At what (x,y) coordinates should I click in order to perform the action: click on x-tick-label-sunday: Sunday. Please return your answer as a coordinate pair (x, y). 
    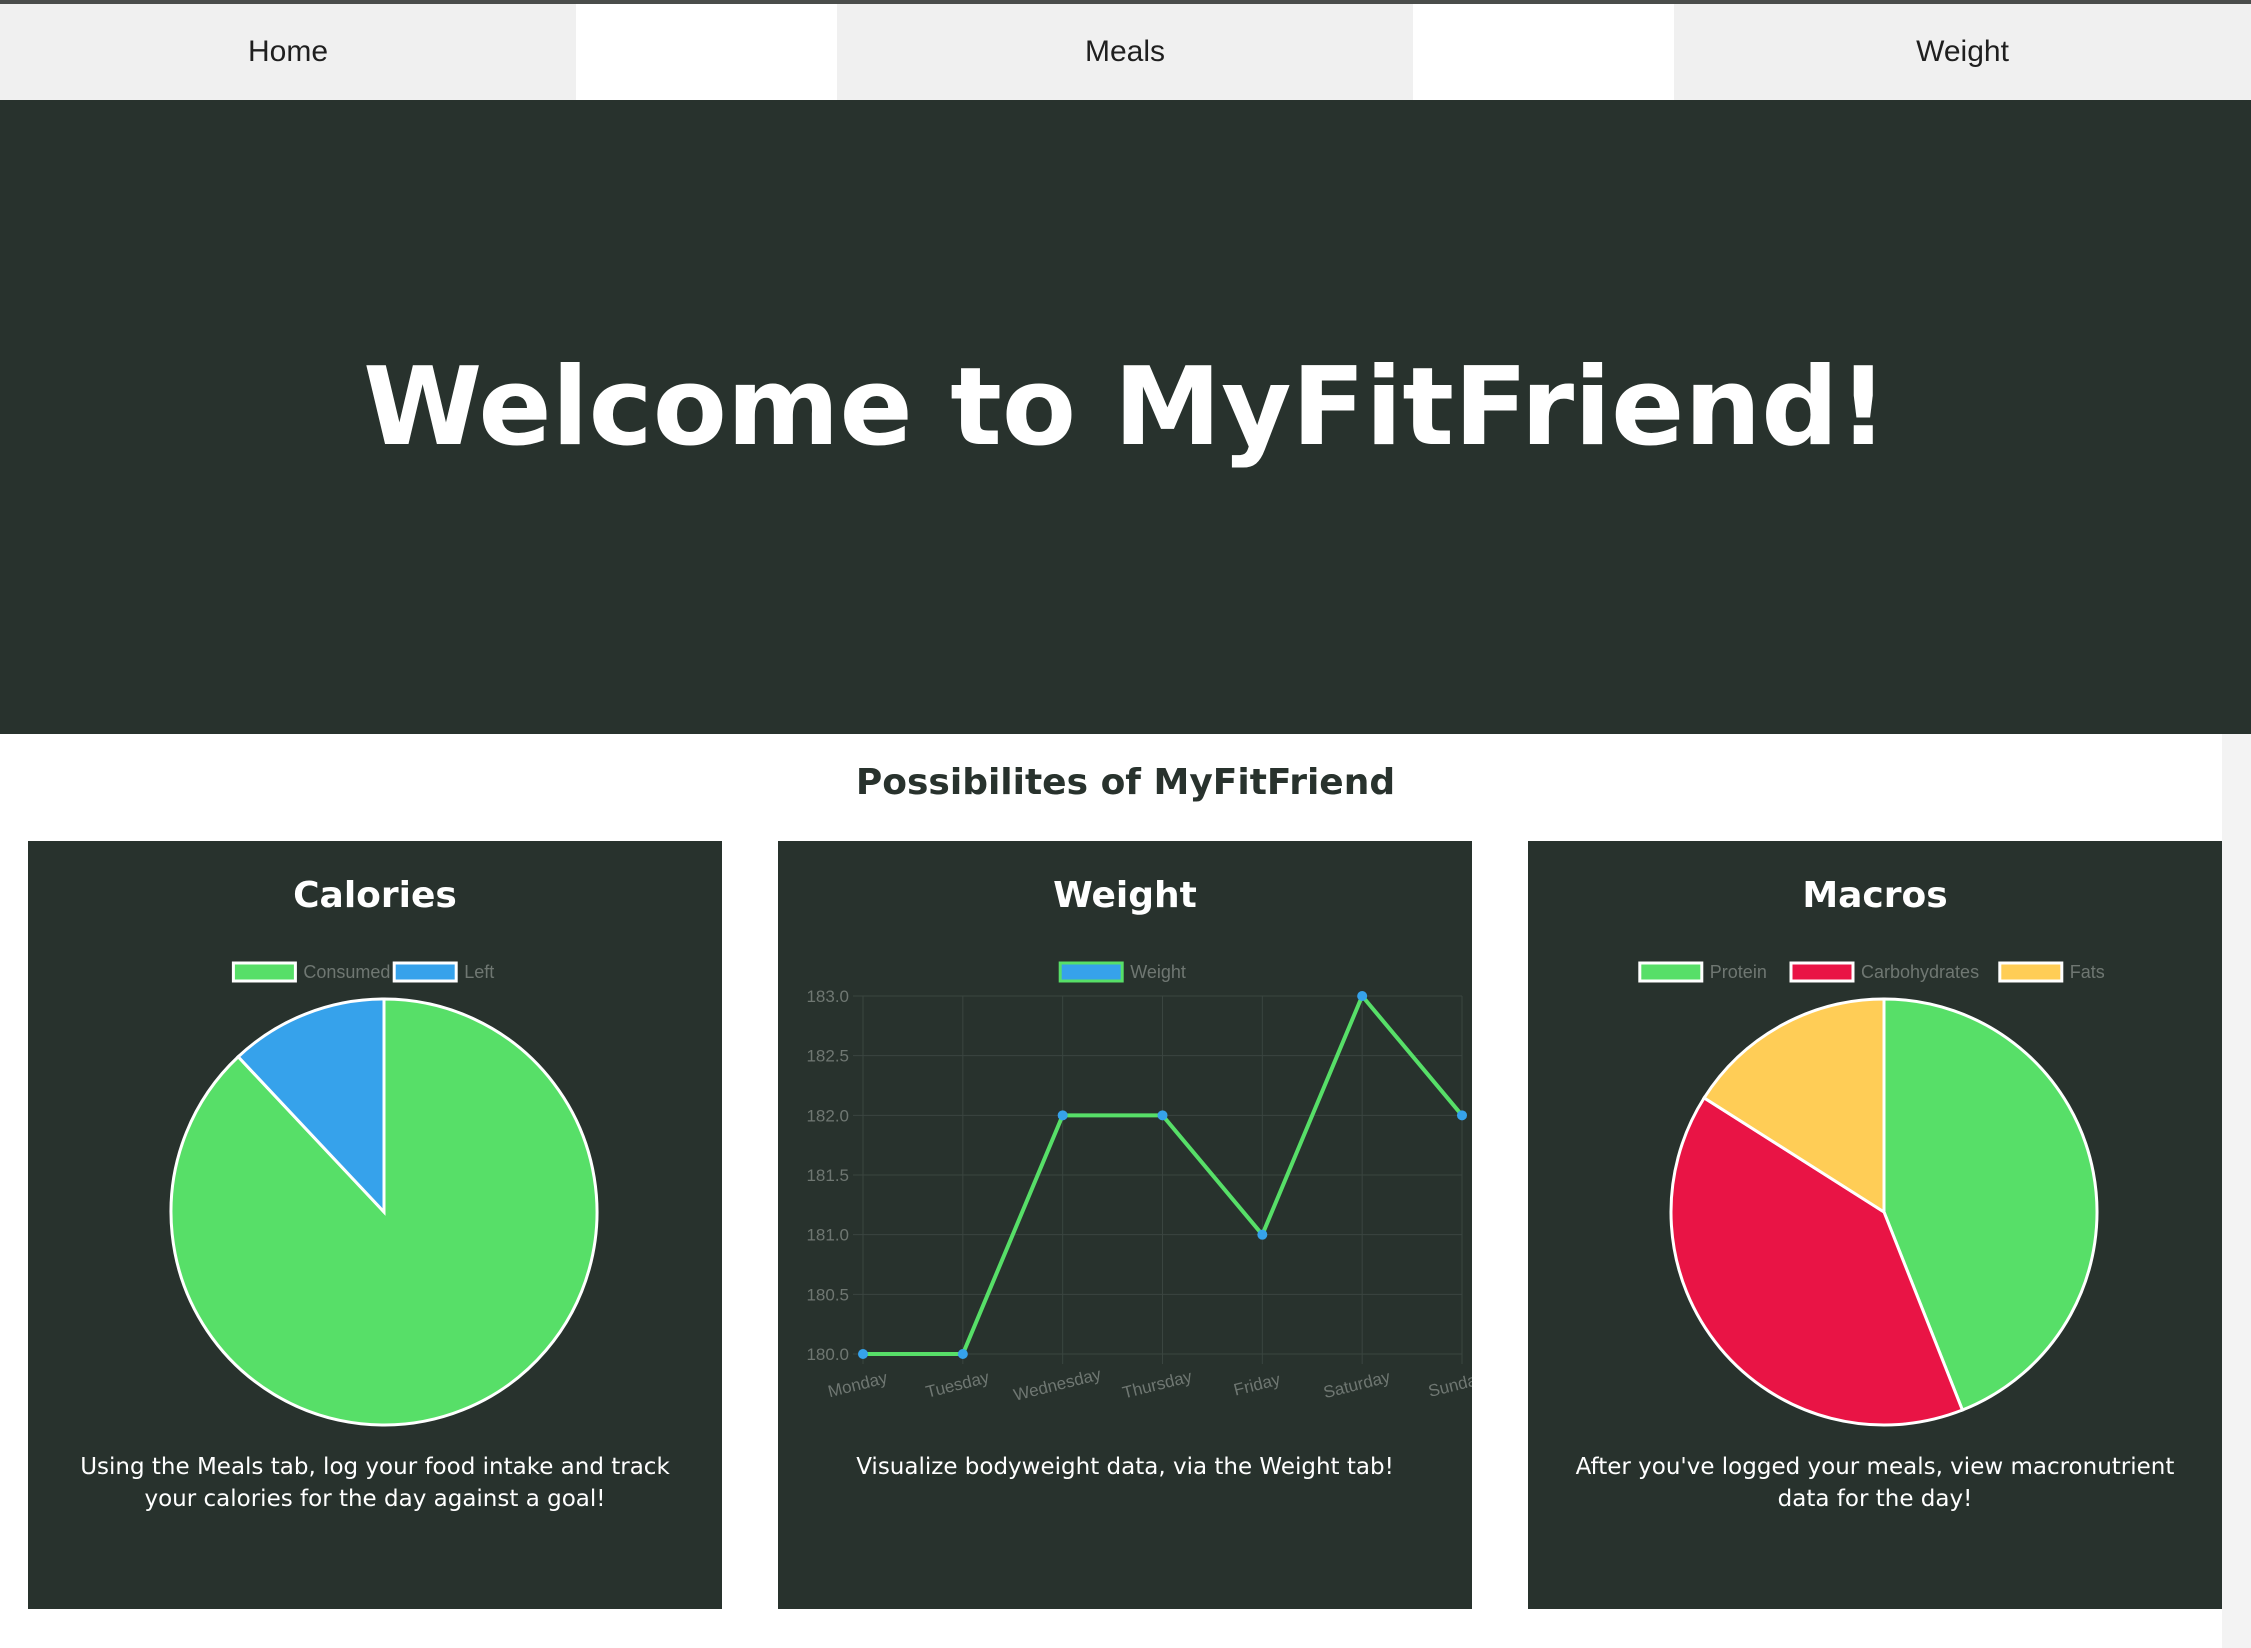
    Looking at the image, I should click on (1449, 1384).